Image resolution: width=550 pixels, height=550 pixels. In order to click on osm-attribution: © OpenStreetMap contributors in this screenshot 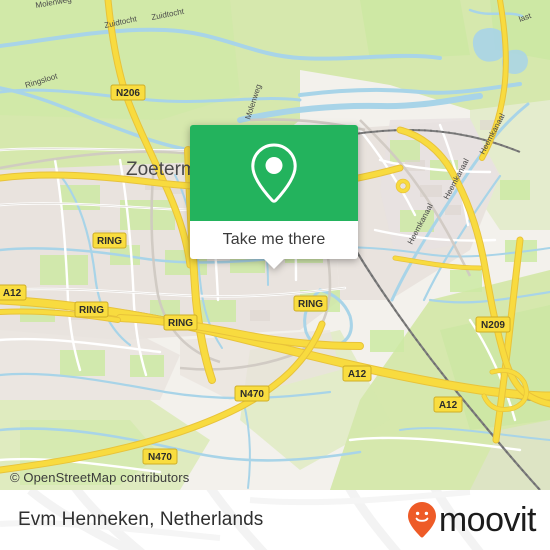, I will do `click(99, 477)`.